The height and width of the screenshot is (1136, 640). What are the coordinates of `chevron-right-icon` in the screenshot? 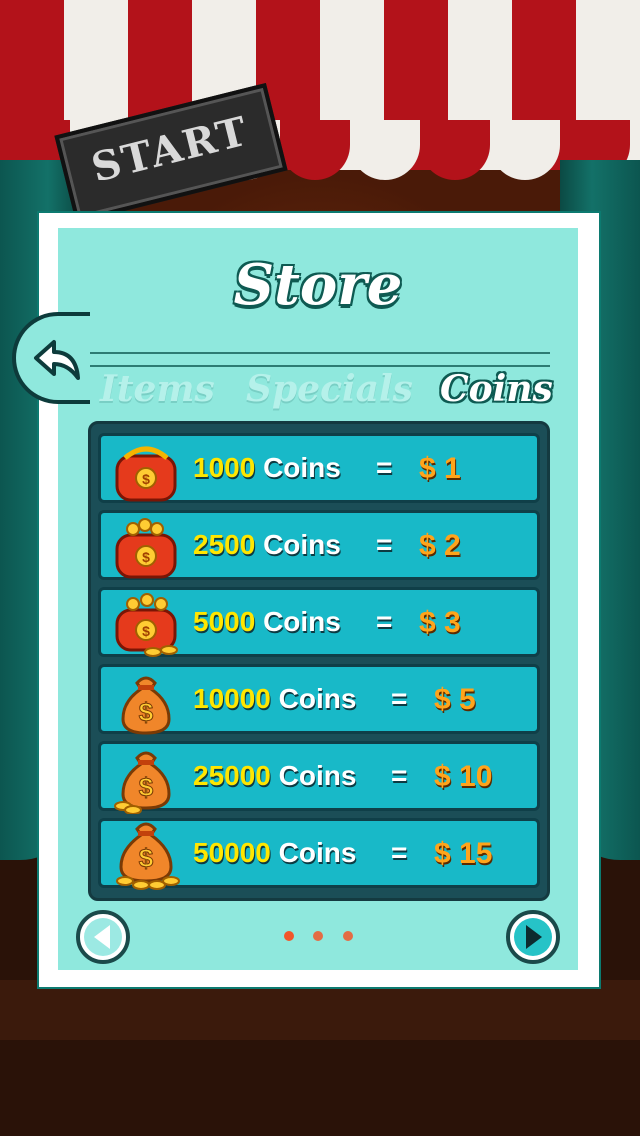 It's located at (534, 937).